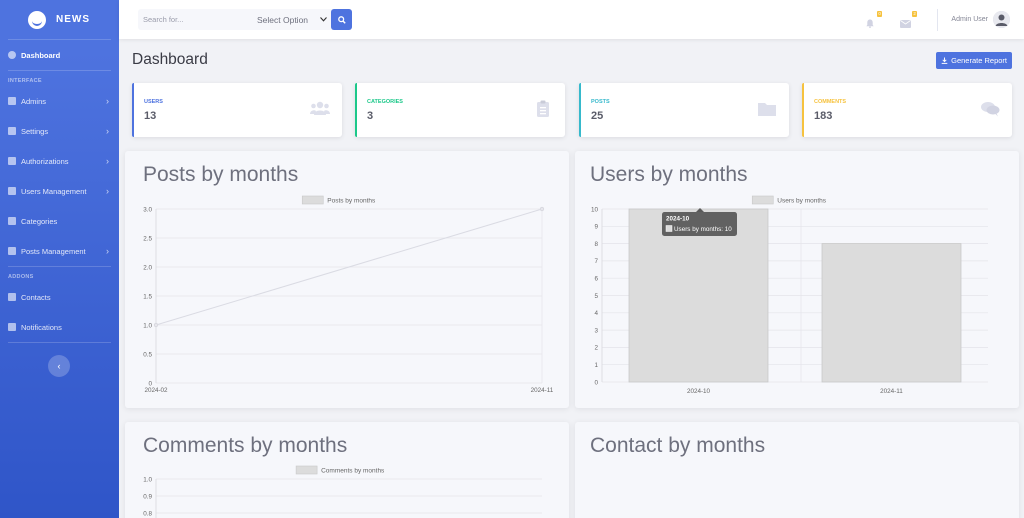 The width and height of the screenshot is (1024, 518). I want to click on avatar, so click(1001, 19).